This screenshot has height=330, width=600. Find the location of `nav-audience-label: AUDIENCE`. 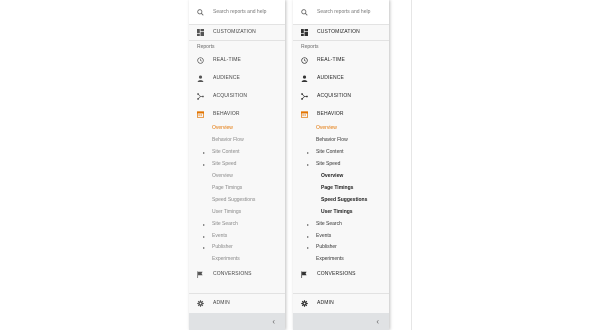

nav-audience-label: AUDIENCE is located at coordinates (227, 78).